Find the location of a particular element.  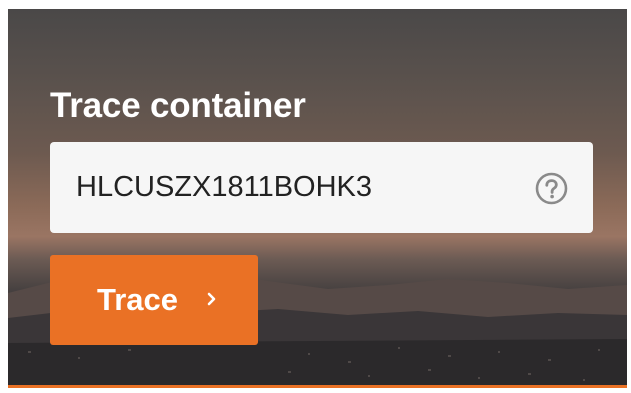

question-circle-icon is located at coordinates (551, 188).